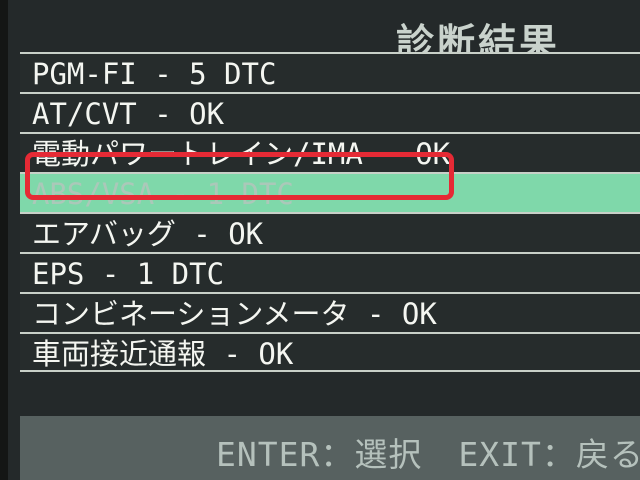 The image size is (640, 480). Describe the element at coordinates (128, 114) in the screenshot. I see `result-label: AT/CVT - OK` at that location.